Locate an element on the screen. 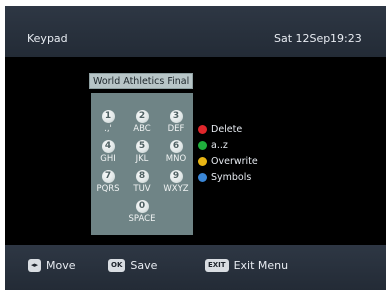  key-letters: SPACE is located at coordinates (142, 219).